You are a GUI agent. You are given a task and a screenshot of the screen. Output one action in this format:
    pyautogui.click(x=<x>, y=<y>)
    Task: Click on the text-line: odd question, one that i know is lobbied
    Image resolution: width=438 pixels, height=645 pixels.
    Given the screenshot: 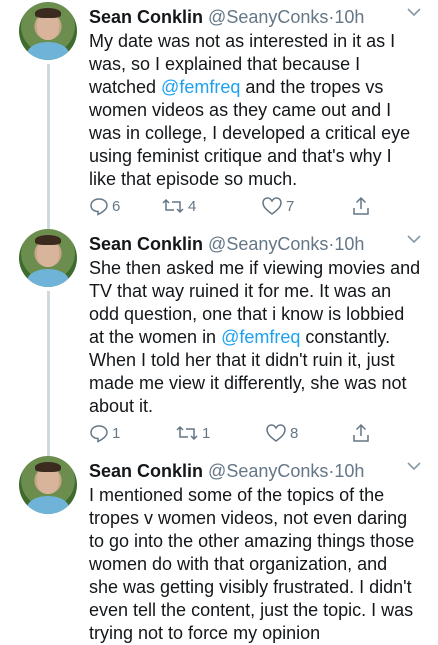 What is the action you would take?
    pyautogui.click(x=247, y=314)
    